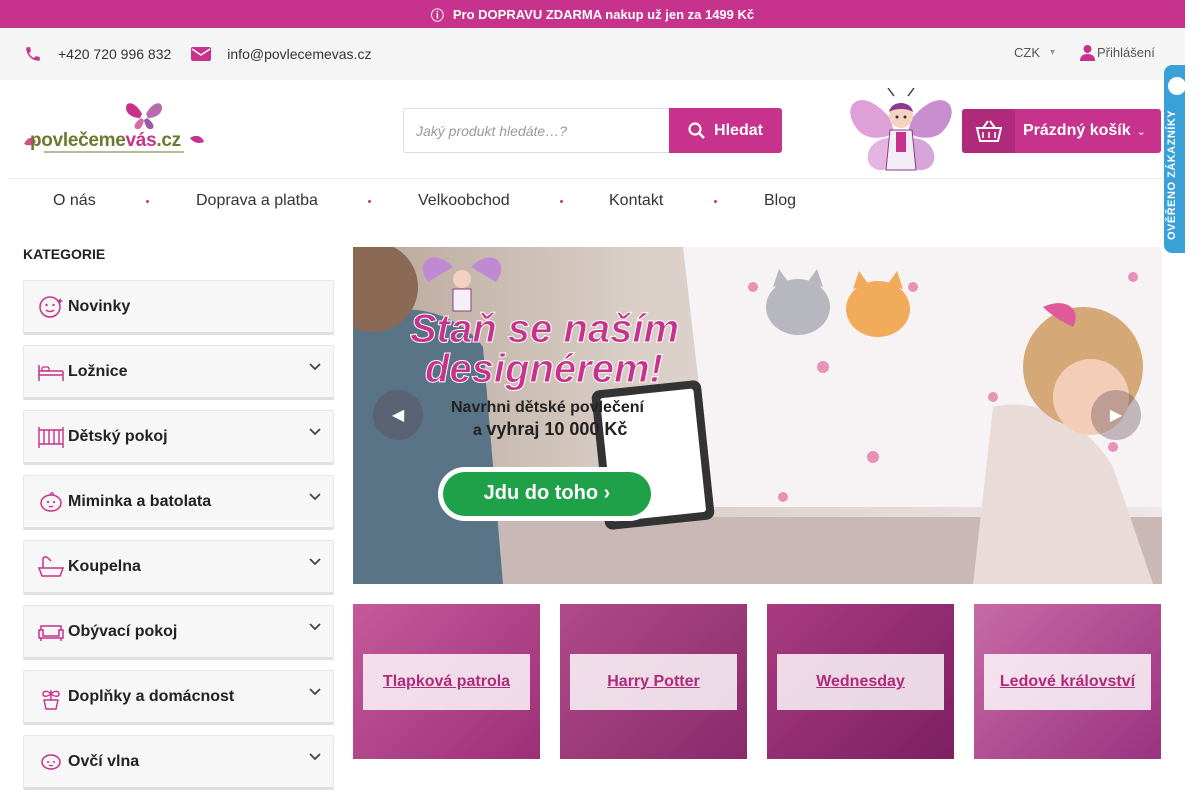 The width and height of the screenshot is (1200, 800). I want to click on nav-item-kontakt: Kontakt, so click(636, 201).